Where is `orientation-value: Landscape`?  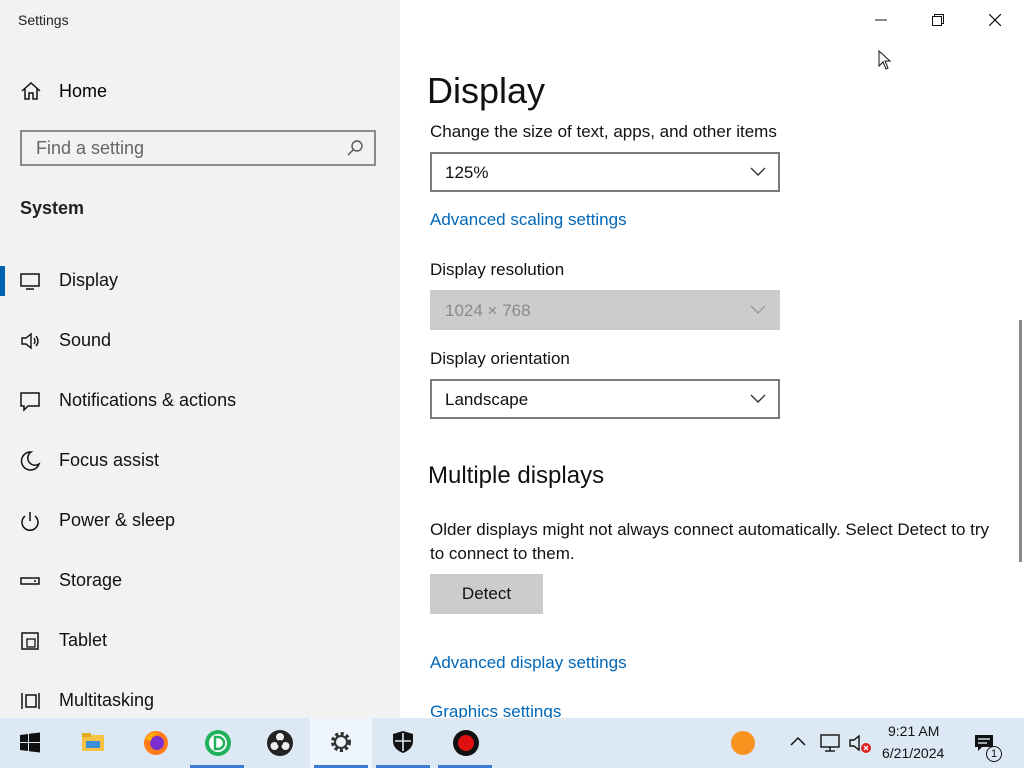
orientation-value: Landscape is located at coordinates (487, 399).